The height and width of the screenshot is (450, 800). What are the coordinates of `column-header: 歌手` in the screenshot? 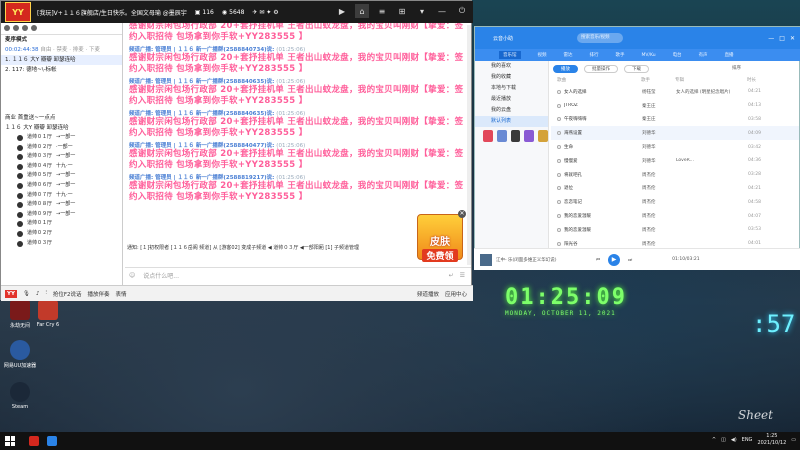 It's located at (658, 81).